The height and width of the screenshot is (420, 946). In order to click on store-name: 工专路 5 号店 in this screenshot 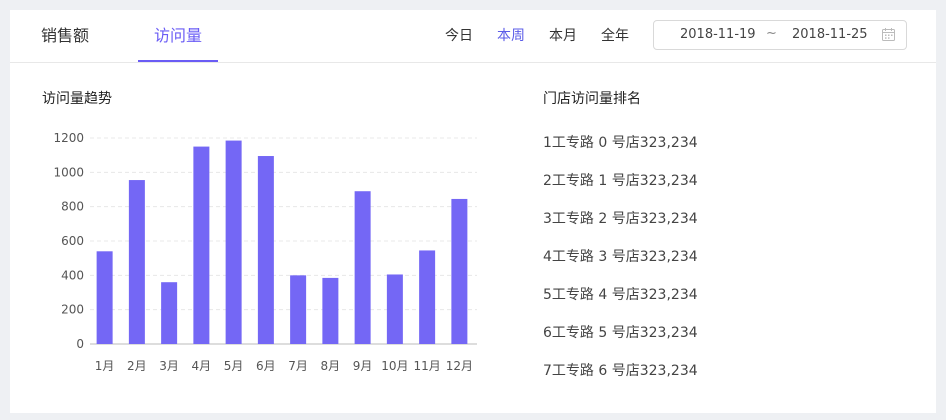, I will do `click(595, 333)`.